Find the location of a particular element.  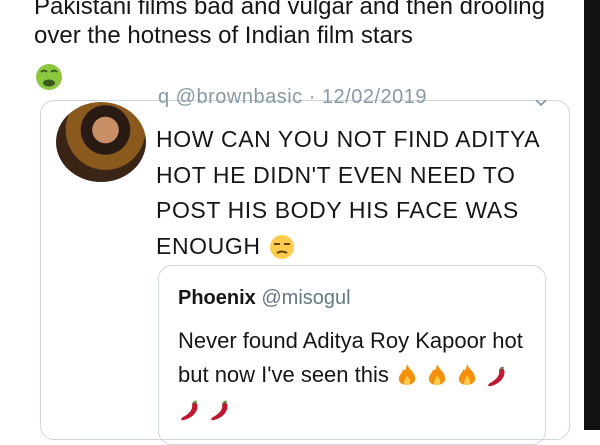

nested-quote-name: Phoenix is located at coordinates (217, 298).